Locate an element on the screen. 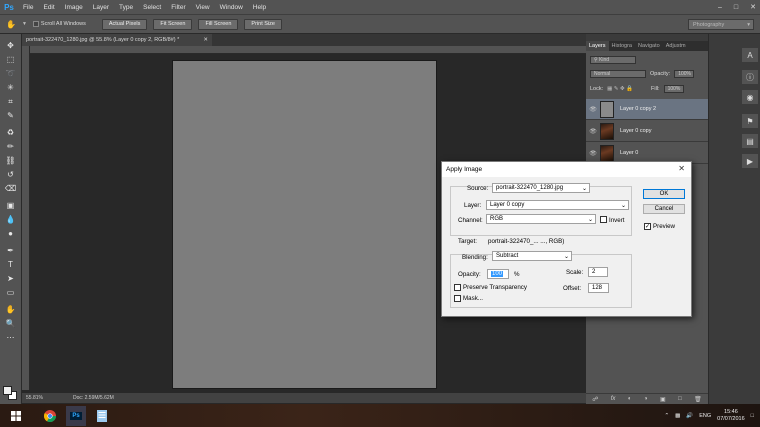  checkbox-box is located at coordinates (35, 24).